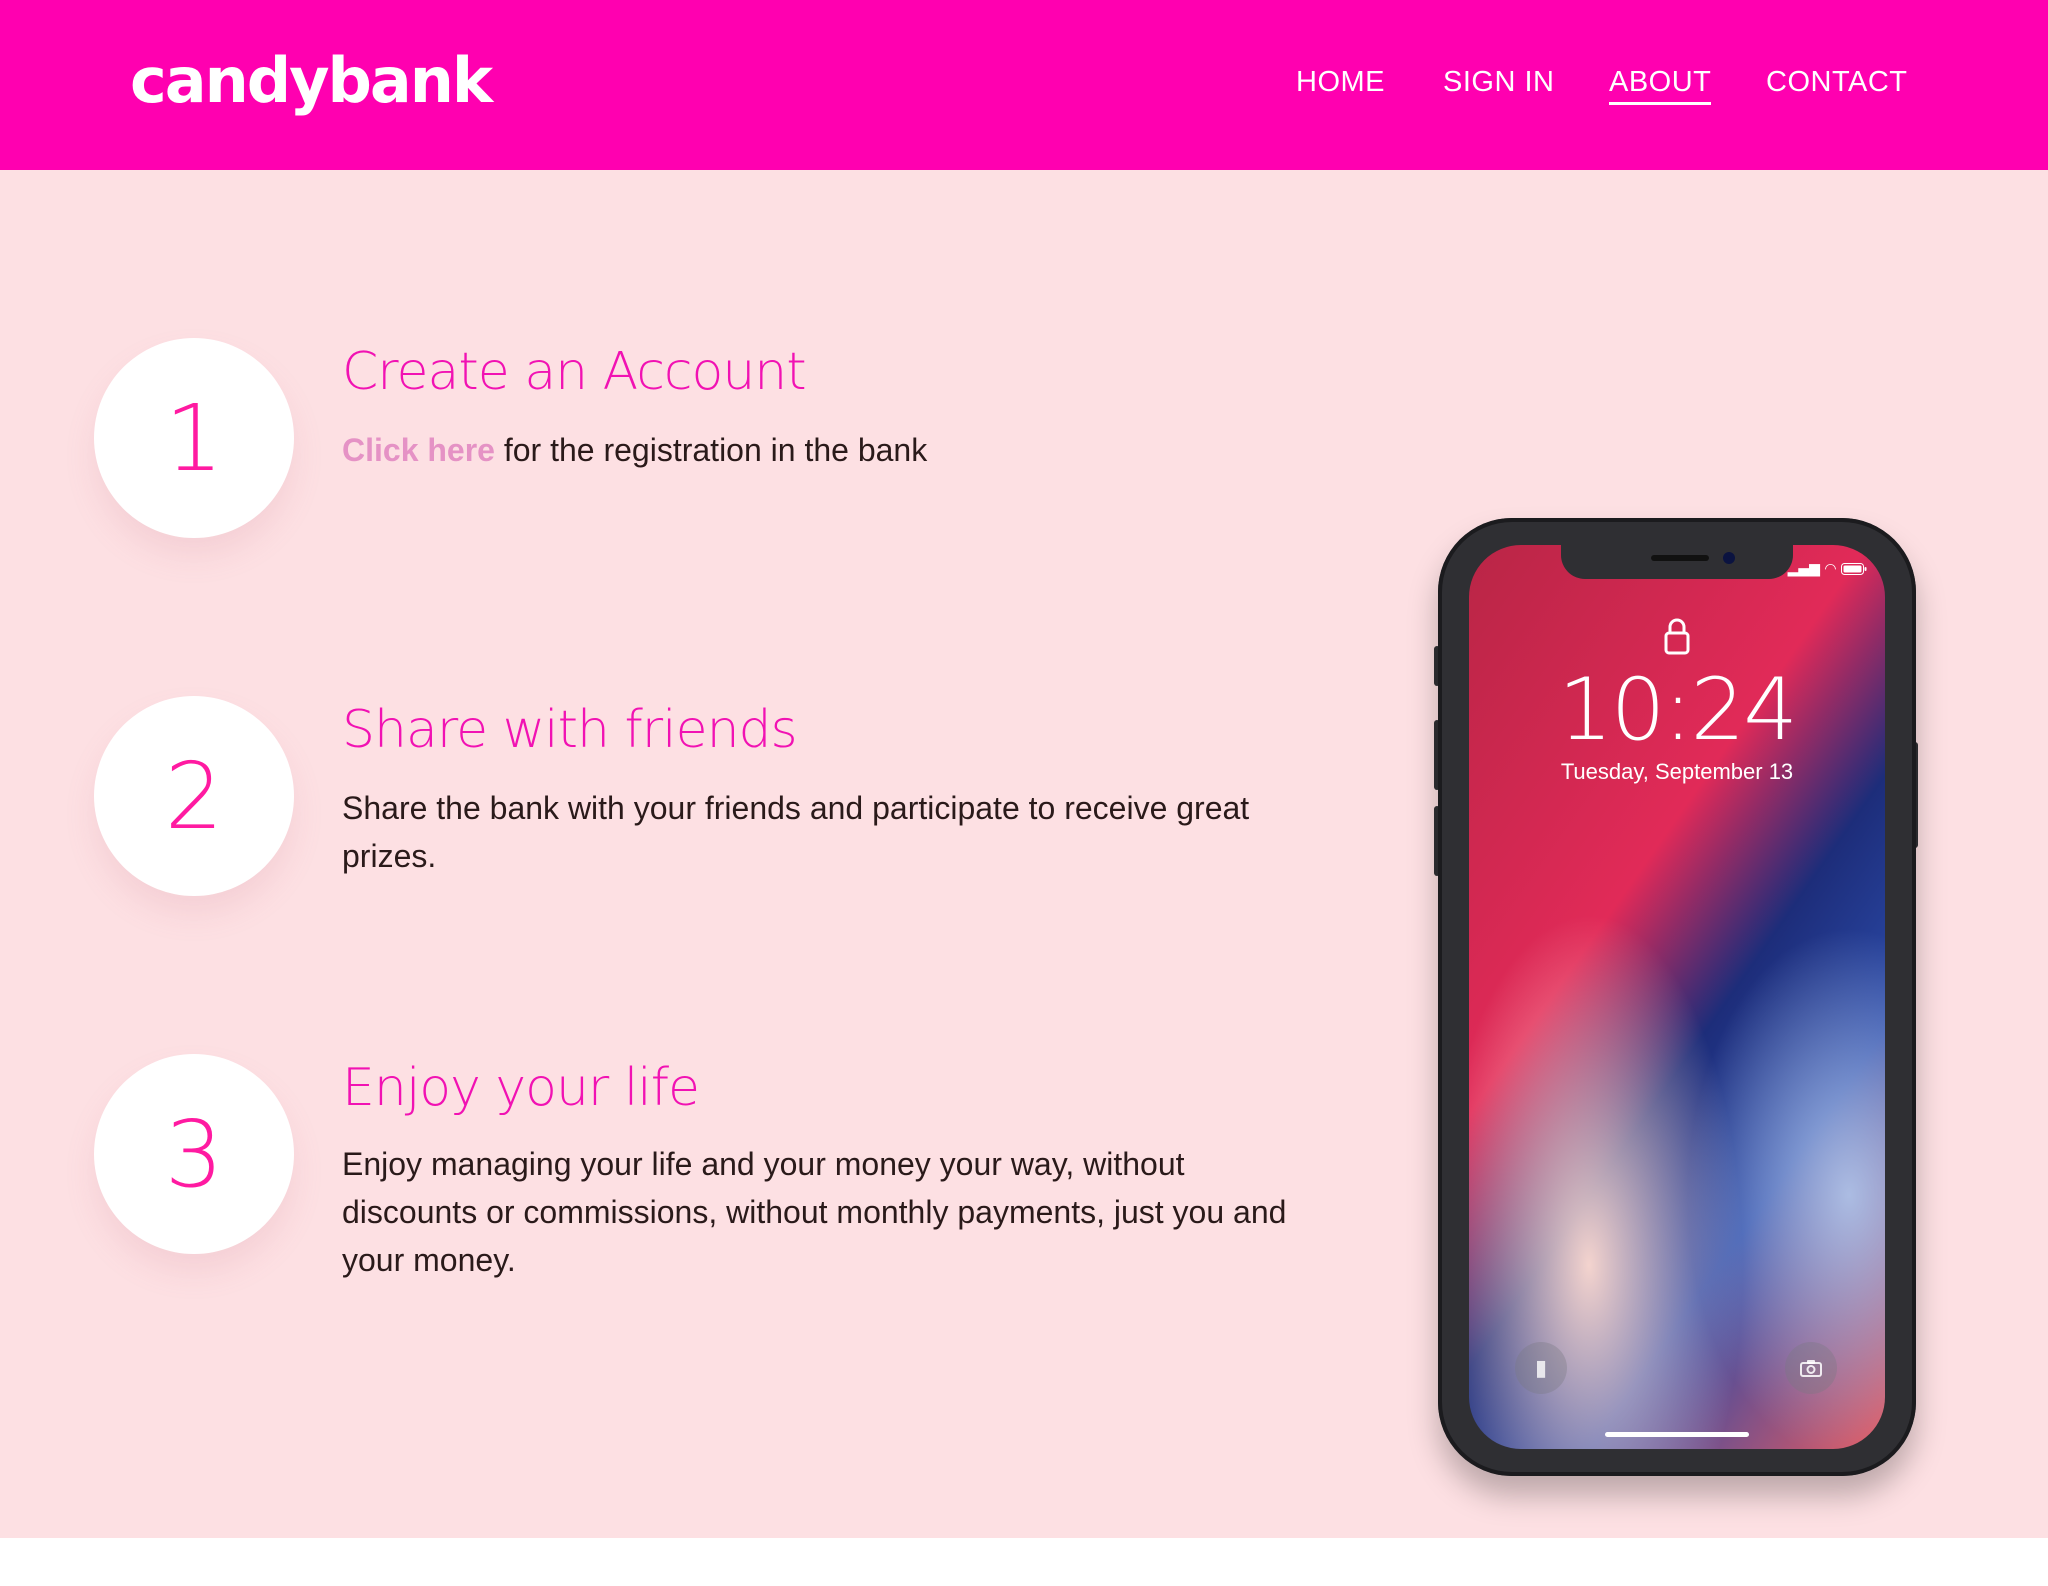  I want to click on step-3-title: Enjoy your life, so click(521, 1088).